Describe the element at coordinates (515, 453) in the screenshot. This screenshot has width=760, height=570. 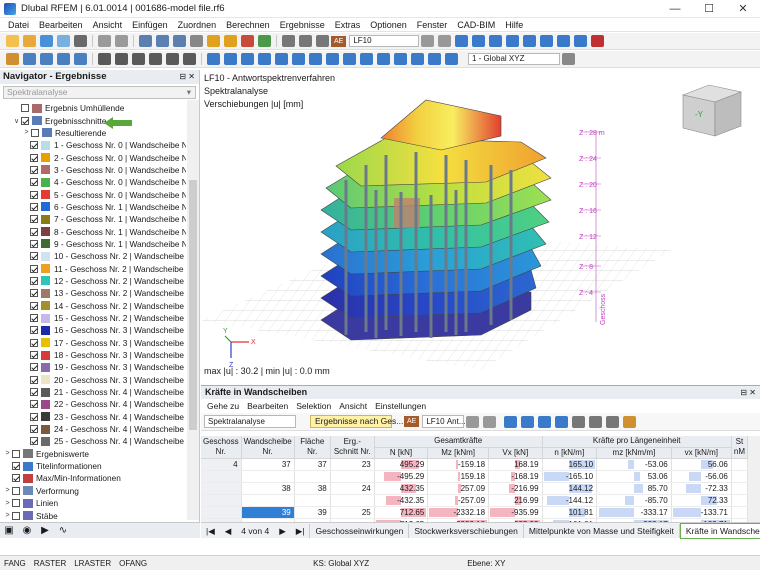
I see `col-Vx: Vx [kN]` at that location.